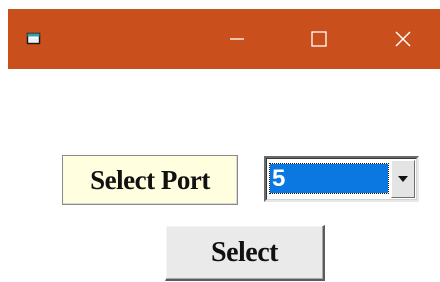 Image resolution: width=440 pixels, height=282 pixels. I want to click on minimize-icon, so click(237, 39).